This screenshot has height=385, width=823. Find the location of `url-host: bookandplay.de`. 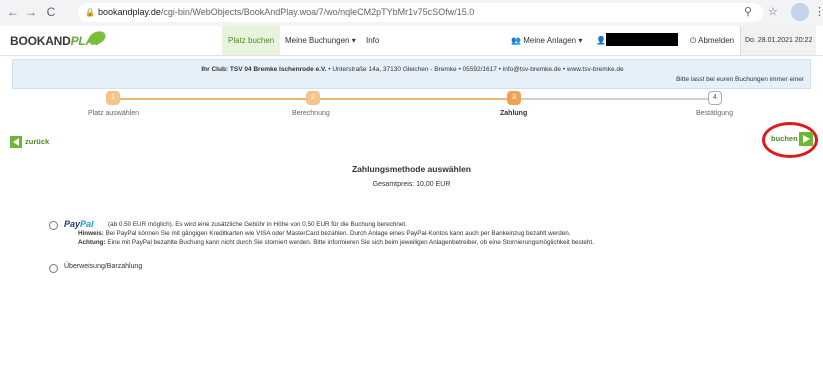

url-host: bookandplay.de is located at coordinates (129, 12).